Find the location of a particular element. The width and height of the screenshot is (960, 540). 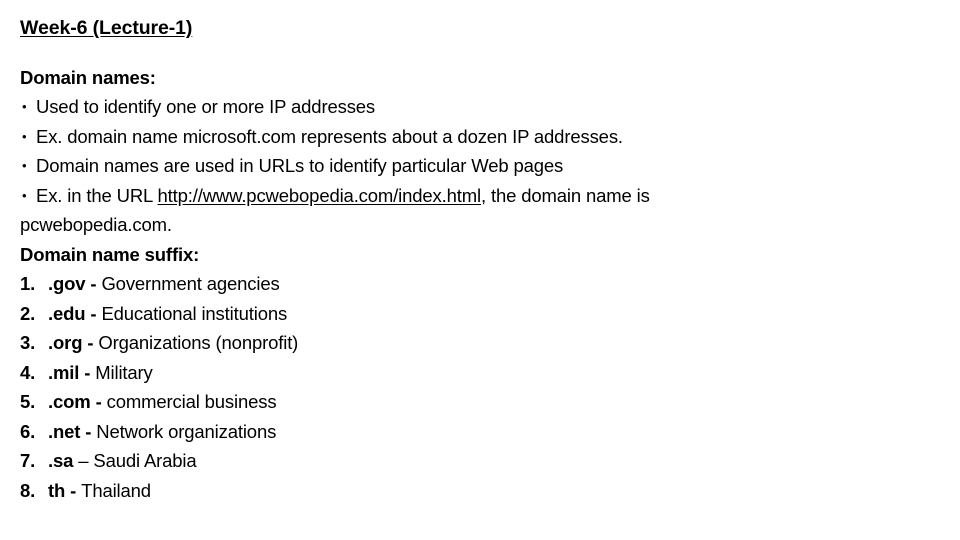

list-item-number: 6. is located at coordinates (28, 431).